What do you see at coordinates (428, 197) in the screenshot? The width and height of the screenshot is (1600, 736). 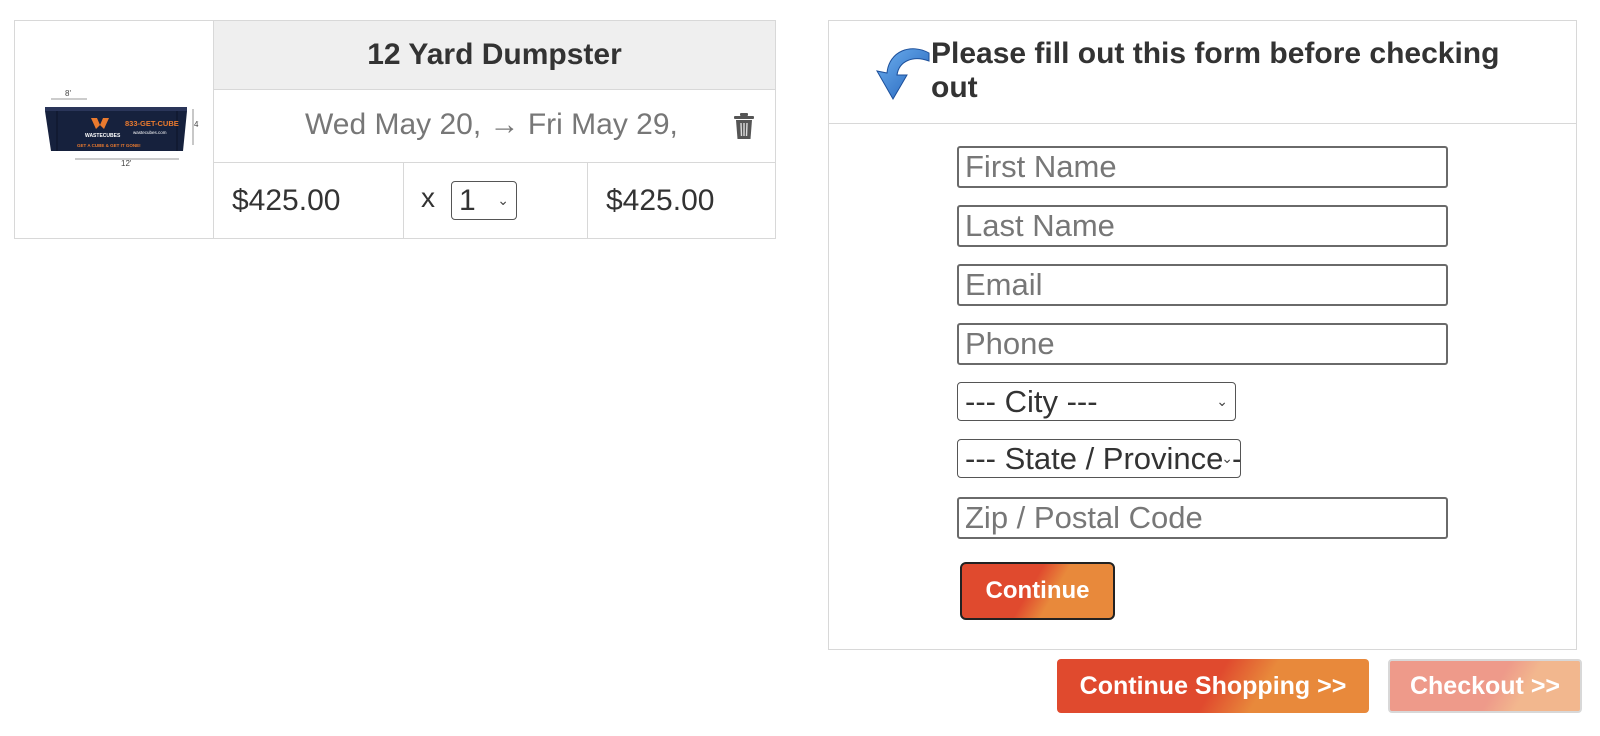 I see `quantity-multiplier: x` at bounding box center [428, 197].